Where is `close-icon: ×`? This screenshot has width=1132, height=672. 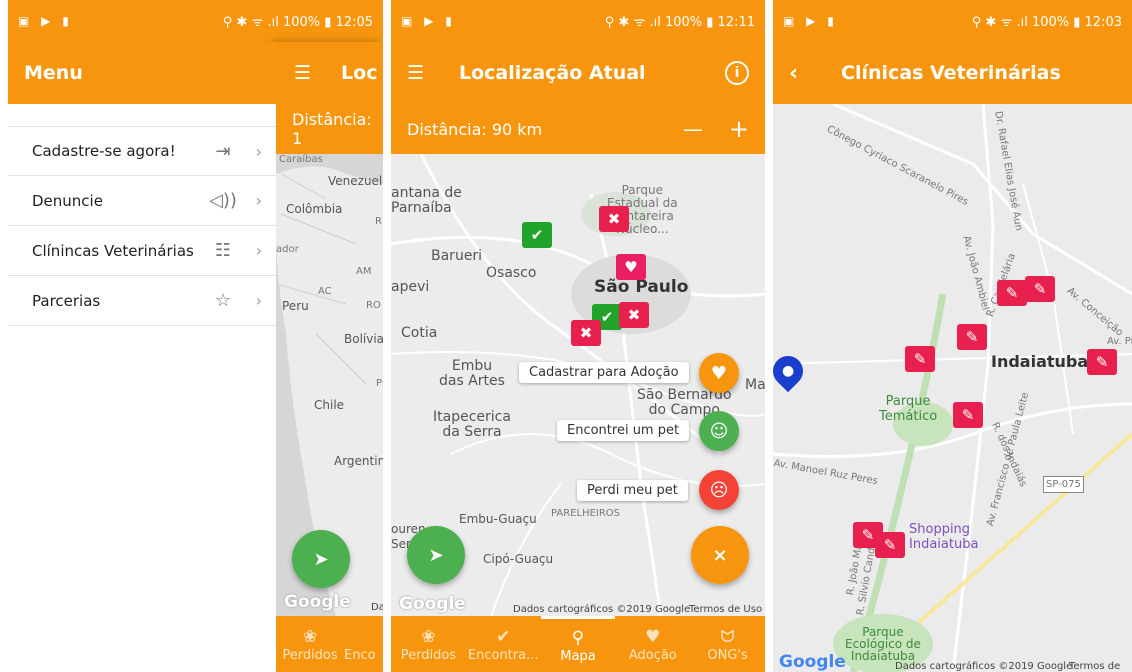
close-icon: × is located at coordinates (720, 555).